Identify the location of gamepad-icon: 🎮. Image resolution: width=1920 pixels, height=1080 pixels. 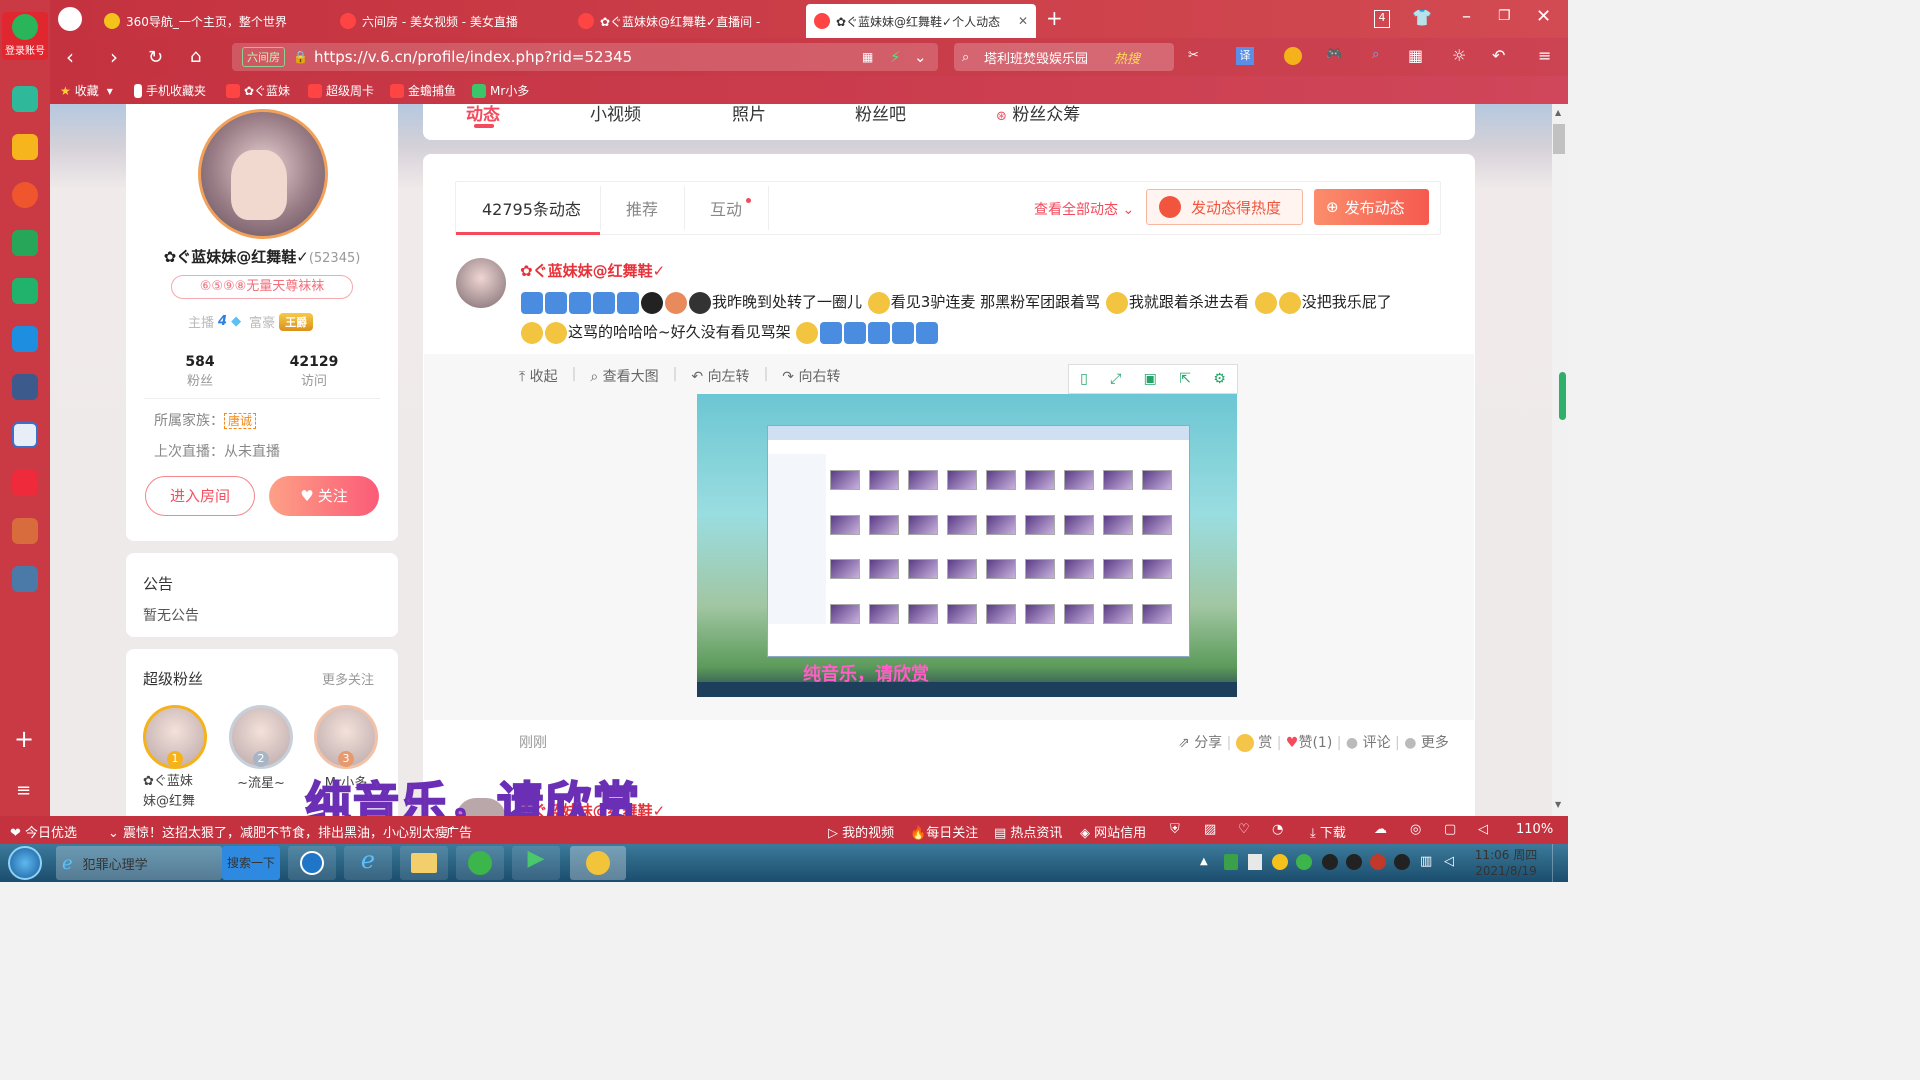
(1334, 54).